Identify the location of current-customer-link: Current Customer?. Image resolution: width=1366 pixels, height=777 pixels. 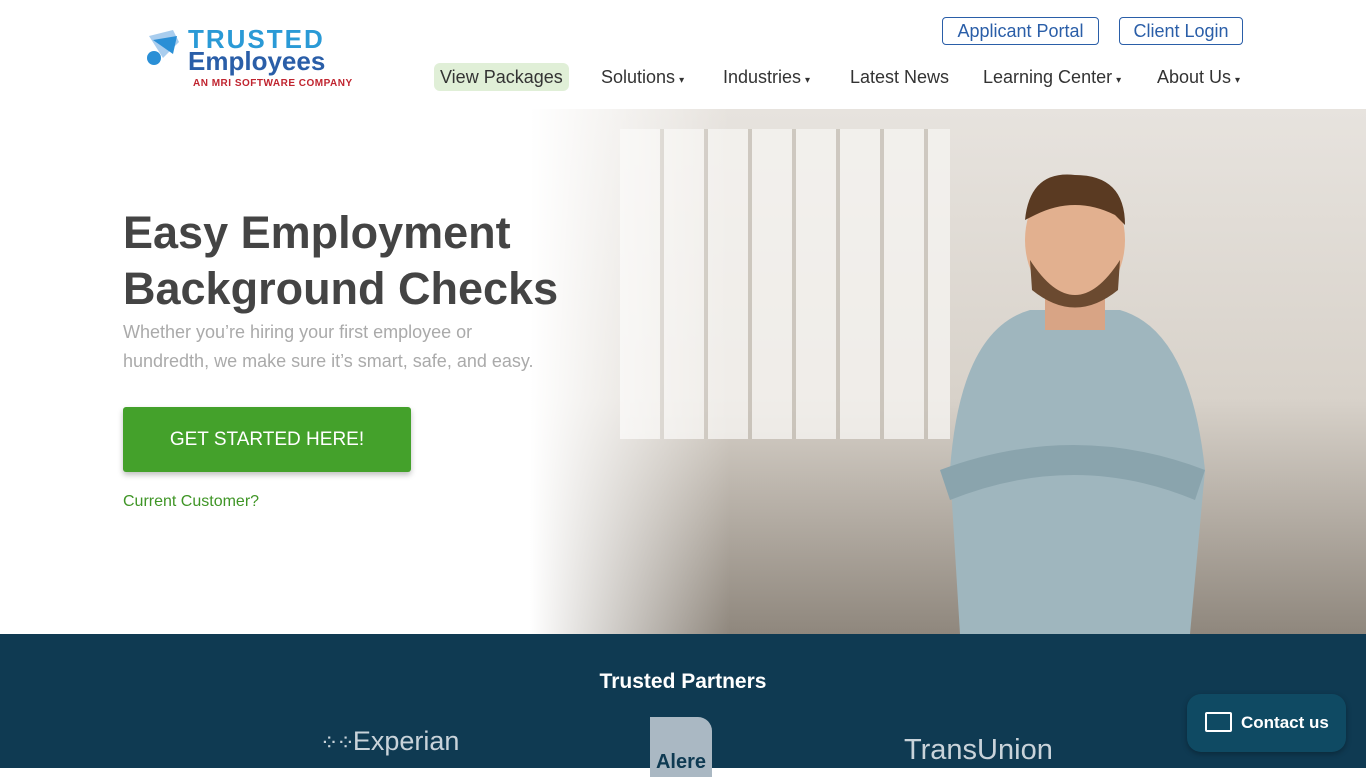
(191, 502).